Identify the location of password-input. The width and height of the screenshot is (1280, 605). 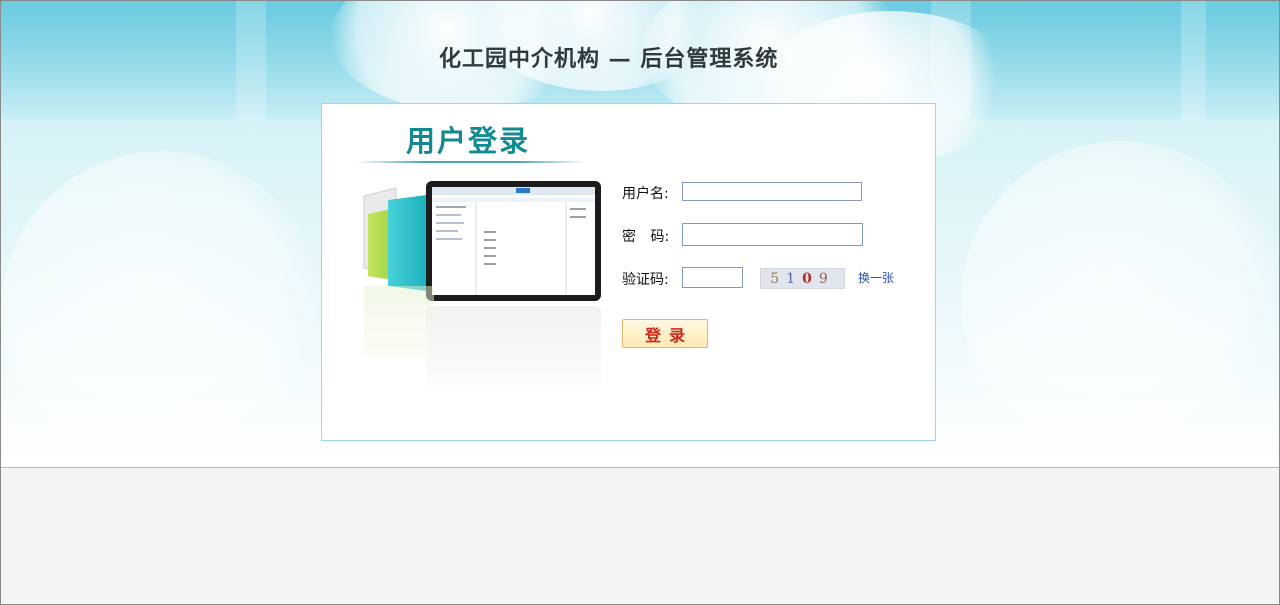
(772, 234).